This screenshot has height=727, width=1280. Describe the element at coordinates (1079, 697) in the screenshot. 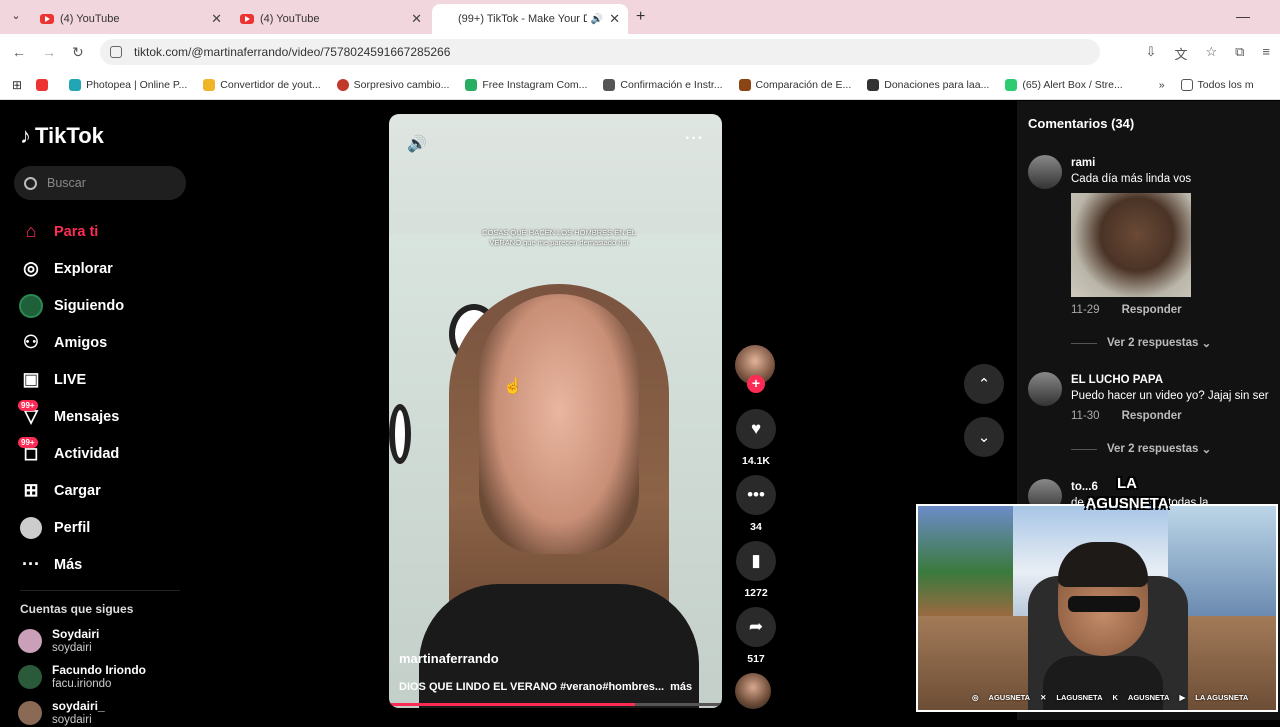

I see `social-handle: LAGUSNETA` at that location.